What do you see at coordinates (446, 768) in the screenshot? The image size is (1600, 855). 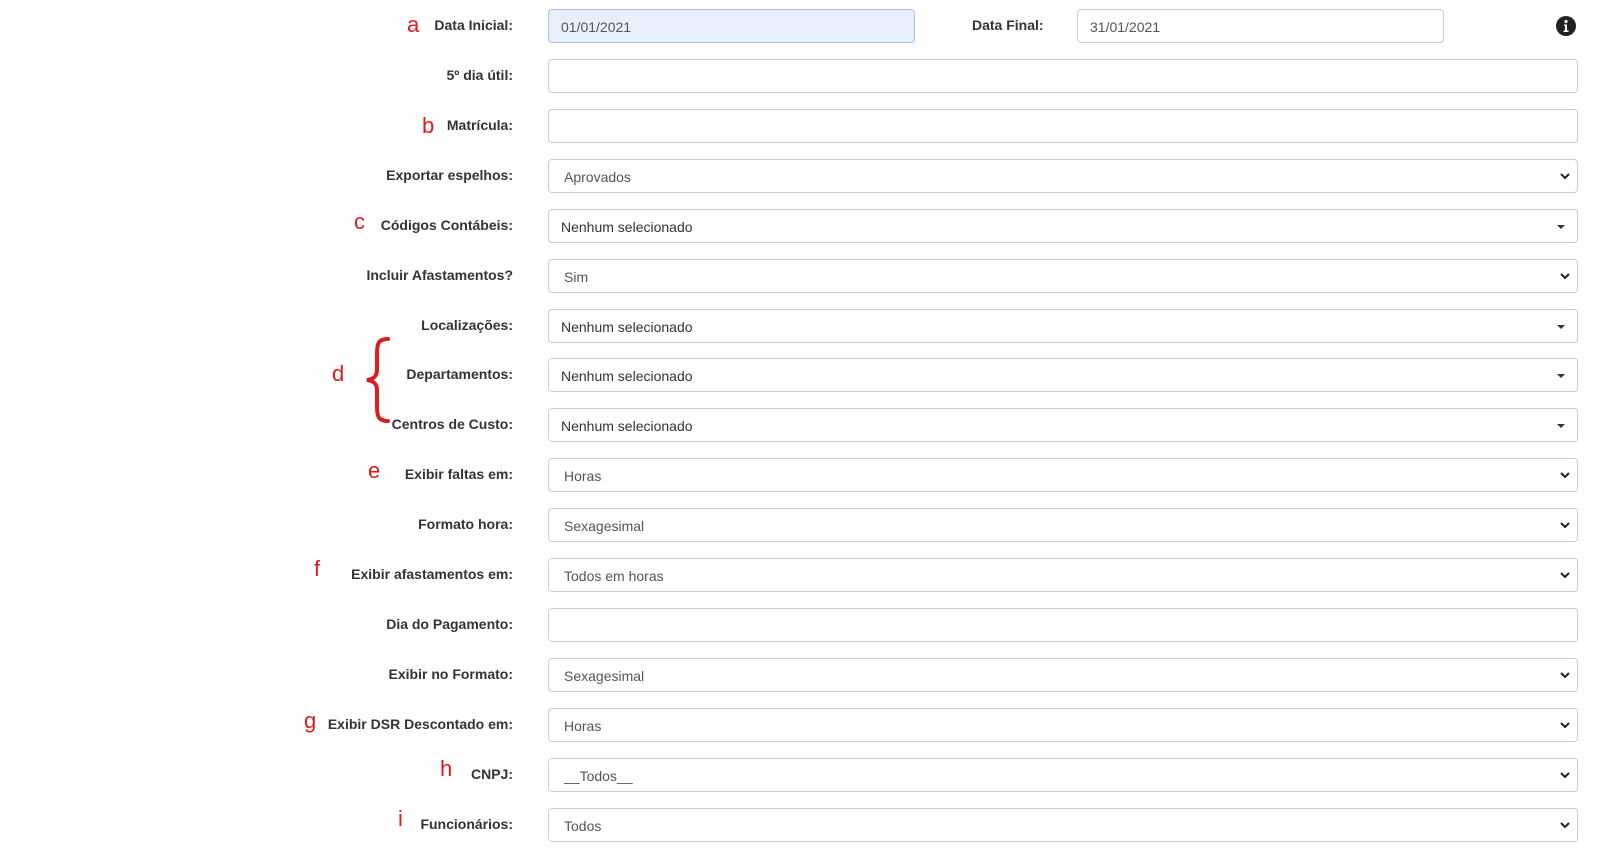 I see `annotation-h: h` at bounding box center [446, 768].